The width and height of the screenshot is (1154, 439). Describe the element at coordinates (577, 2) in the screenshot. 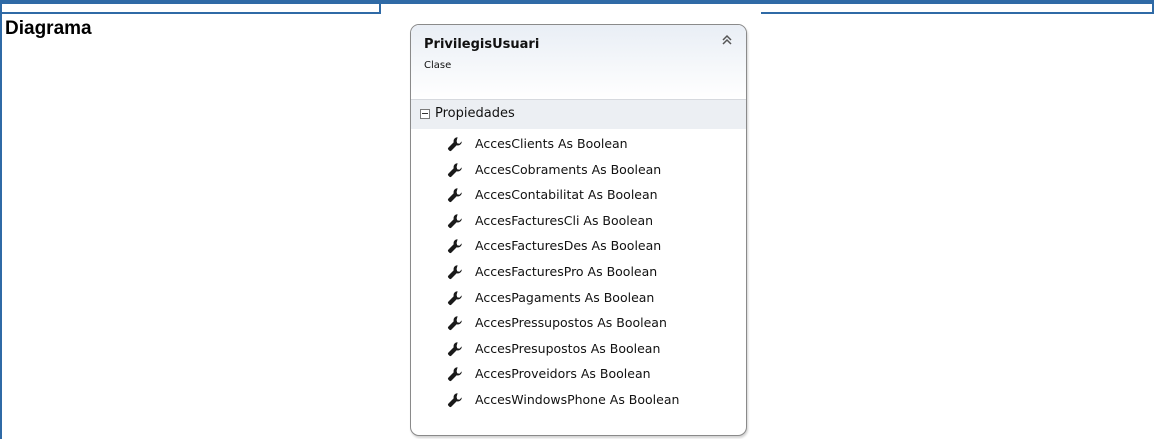

I see `table-top-border` at that location.